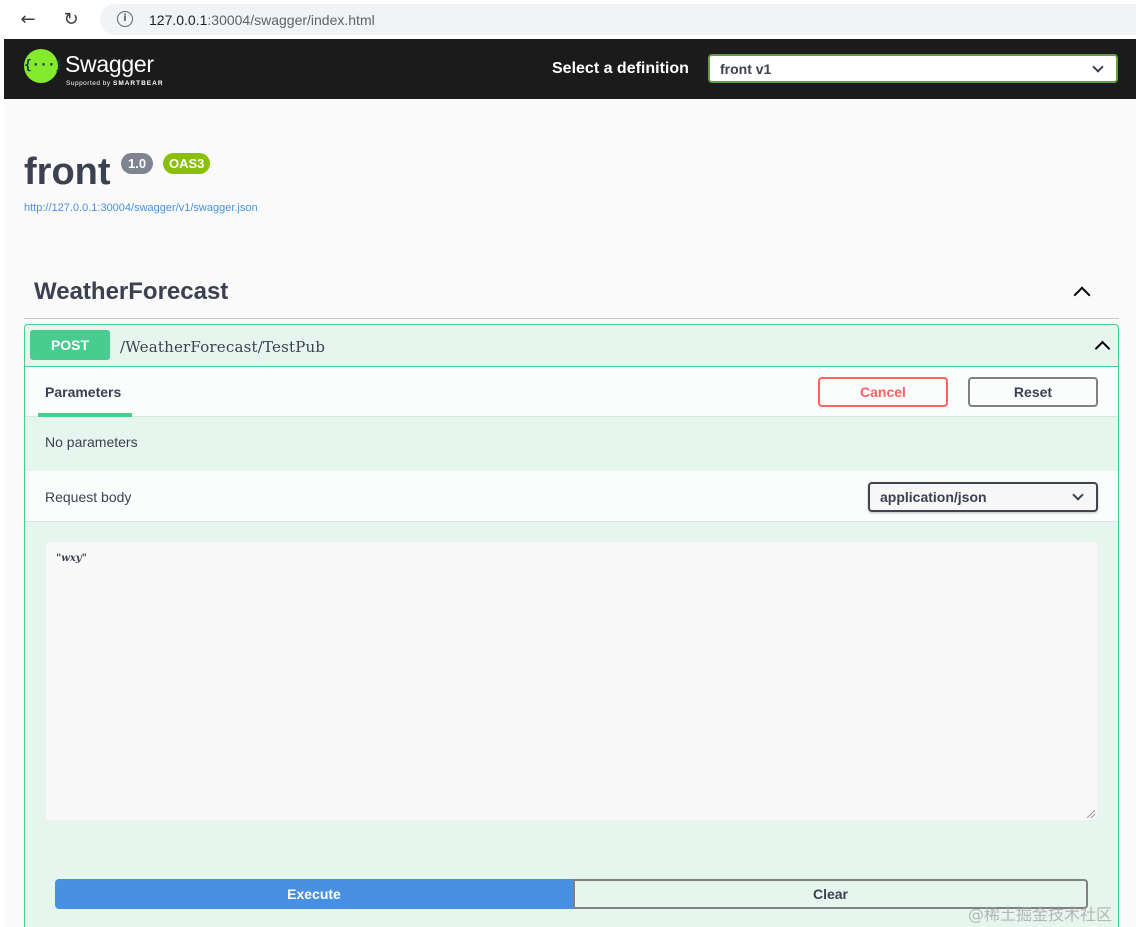 The width and height of the screenshot is (1136, 927). I want to click on divider, so click(571, 318).